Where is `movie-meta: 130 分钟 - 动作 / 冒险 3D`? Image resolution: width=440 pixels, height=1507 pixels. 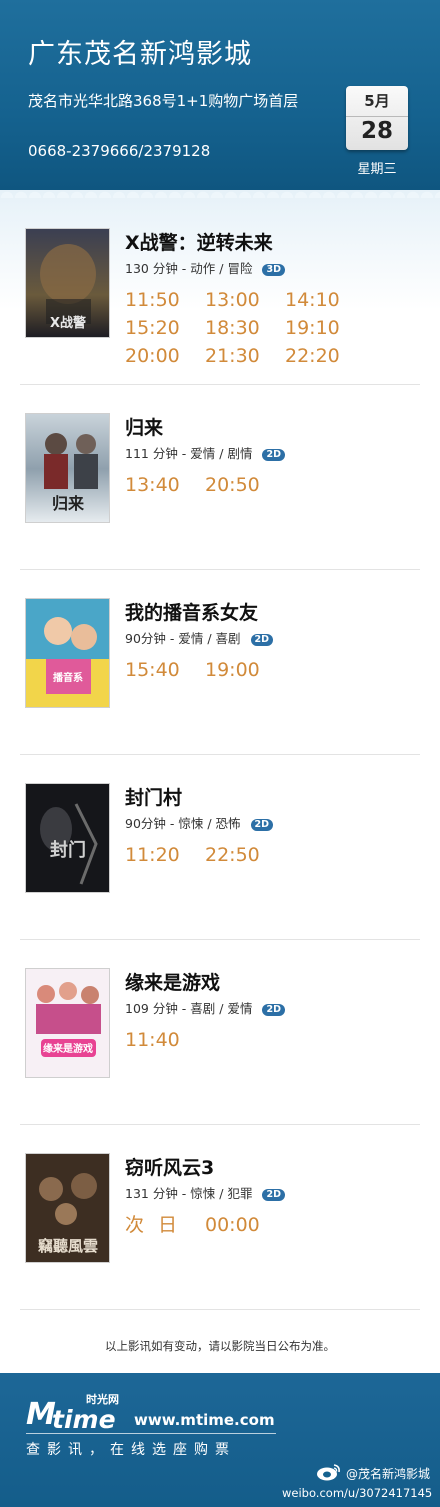
movie-meta: 130 分钟 - 动作 / 冒险 3D is located at coordinates (205, 267).